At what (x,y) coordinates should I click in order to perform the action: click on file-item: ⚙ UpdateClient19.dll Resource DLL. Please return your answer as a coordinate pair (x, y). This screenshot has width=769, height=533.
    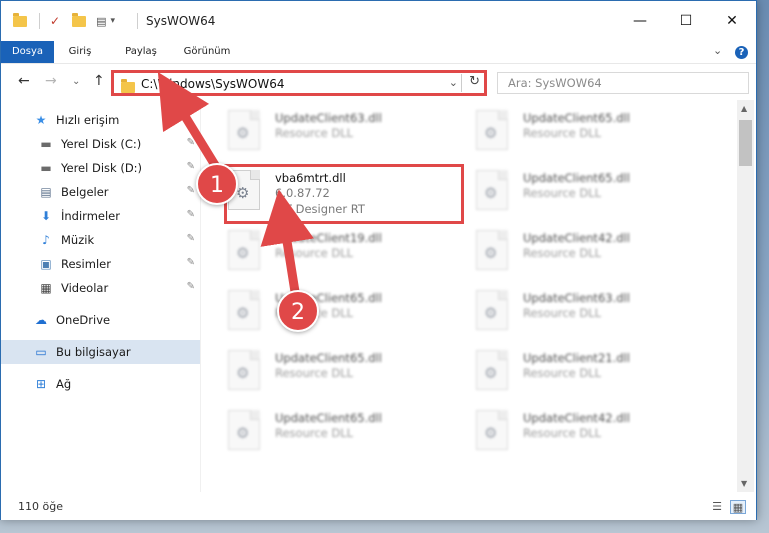
    Looking at the image, I should click on (326, 252).